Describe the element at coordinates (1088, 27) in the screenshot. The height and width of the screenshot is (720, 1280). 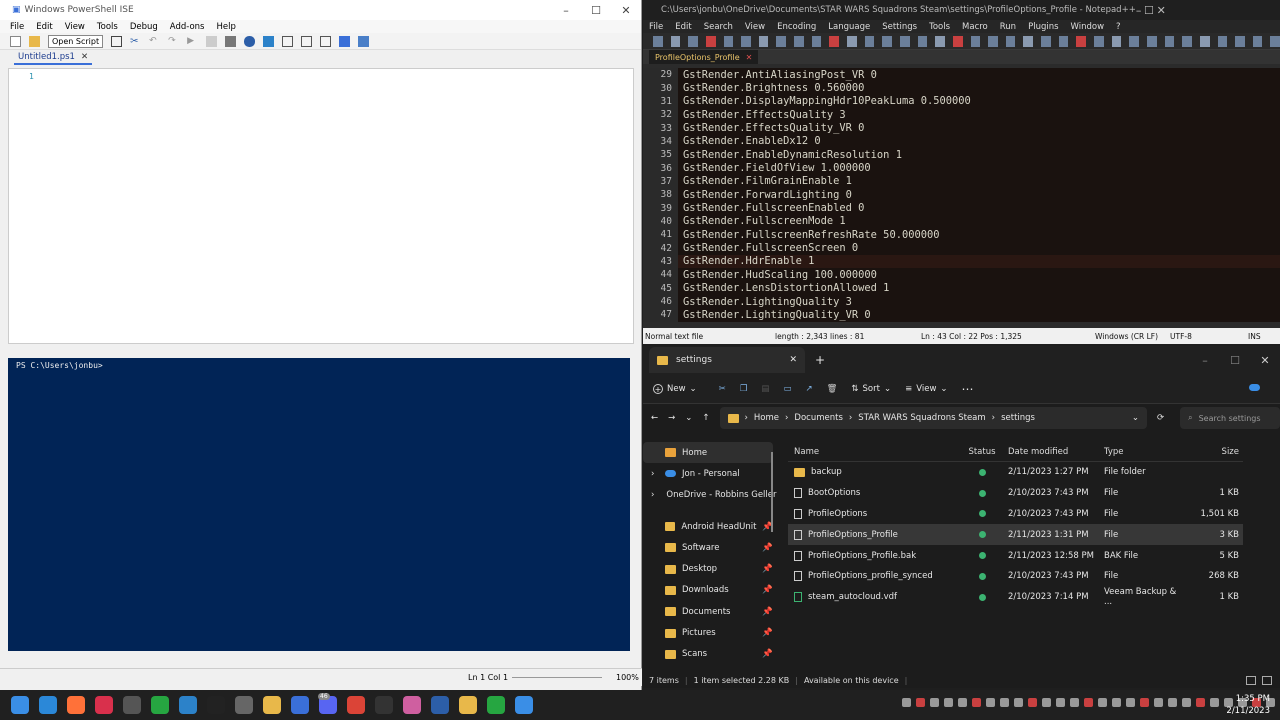
I see `menu-window: Window` at that location.